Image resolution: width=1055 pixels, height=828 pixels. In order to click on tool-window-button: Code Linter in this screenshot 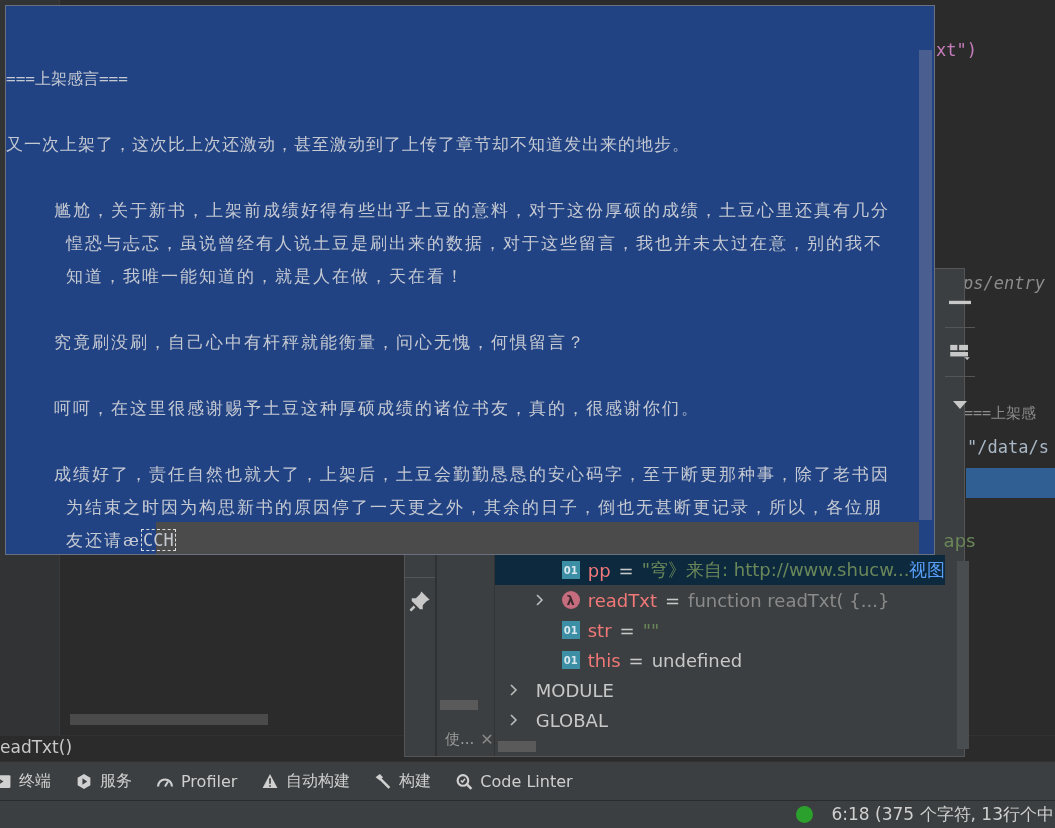, I will do `click(514, 781)`.